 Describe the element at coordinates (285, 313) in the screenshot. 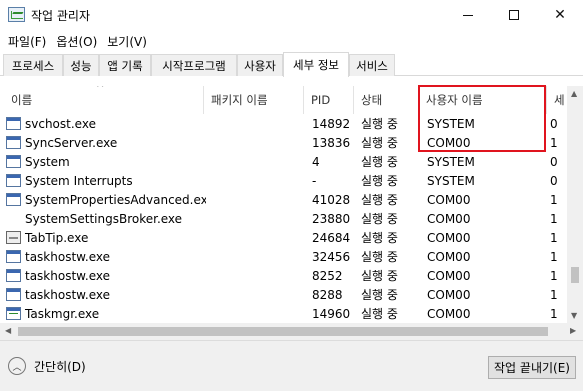

I see `table-row: Taskmgr.exe 14960 실행 중 COM00 1` at that location.